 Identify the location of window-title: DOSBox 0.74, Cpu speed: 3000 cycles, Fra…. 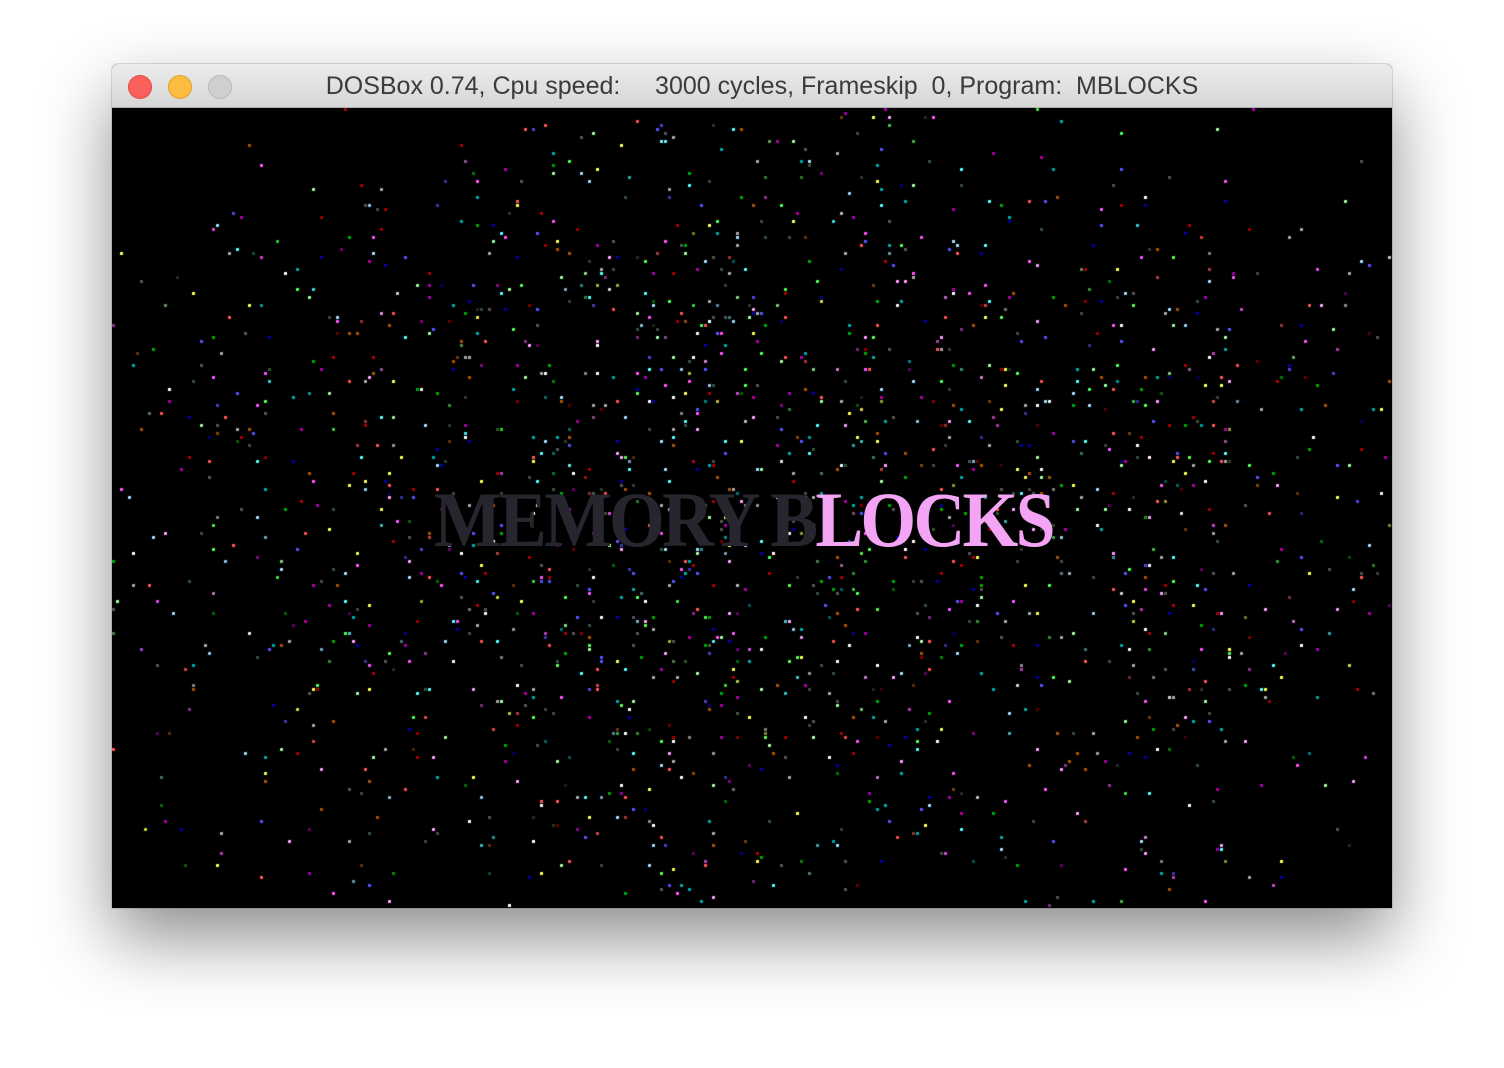
(762, 86).